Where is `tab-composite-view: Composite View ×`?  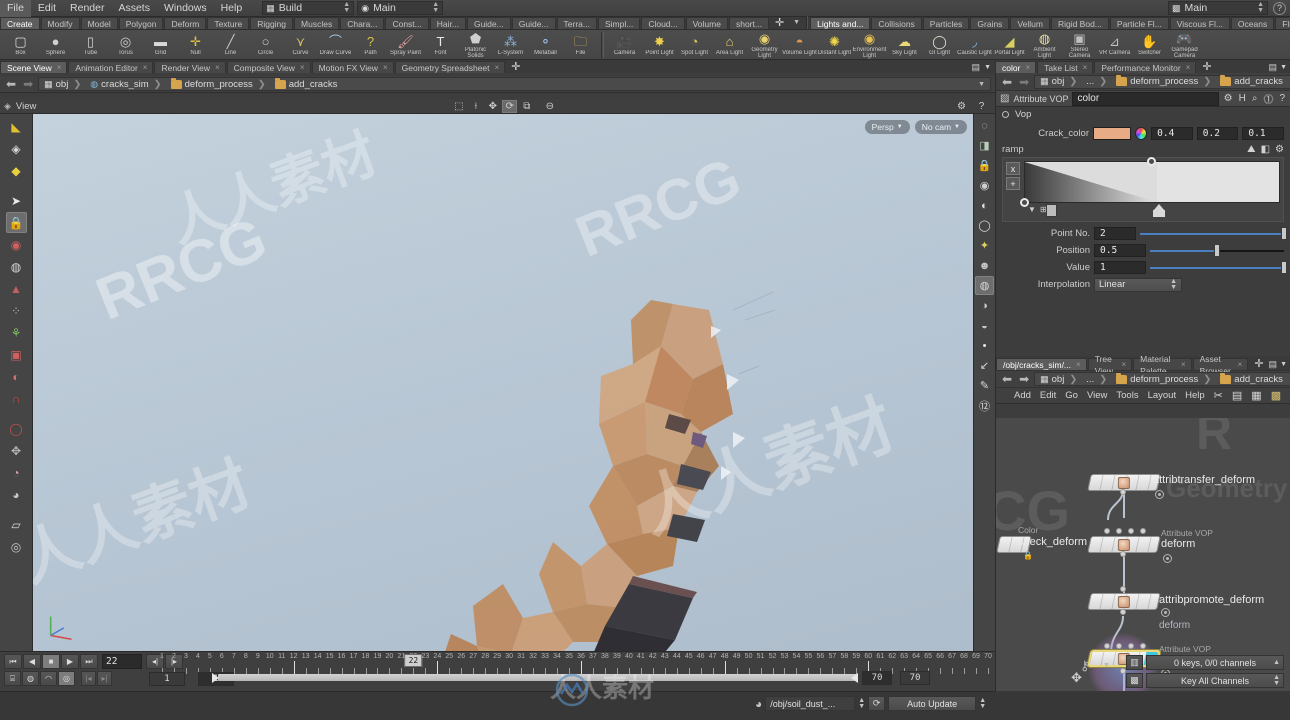 tab-composite-view: Composite View × is located at coordinates (268, 67).